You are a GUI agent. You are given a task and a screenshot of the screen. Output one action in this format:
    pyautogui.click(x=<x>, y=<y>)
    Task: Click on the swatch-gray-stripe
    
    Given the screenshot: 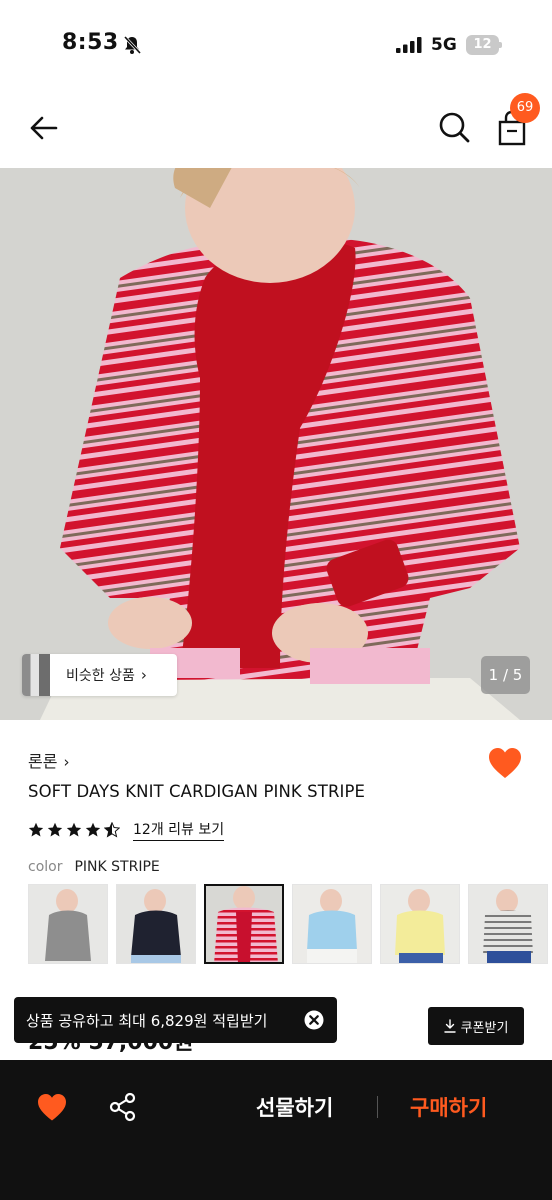 What is the action you would take?
    pyautogui.click(x=508, y=924)
    